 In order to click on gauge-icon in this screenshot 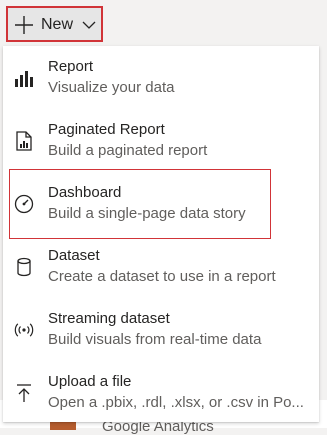, I will do `click(24, 204)`.